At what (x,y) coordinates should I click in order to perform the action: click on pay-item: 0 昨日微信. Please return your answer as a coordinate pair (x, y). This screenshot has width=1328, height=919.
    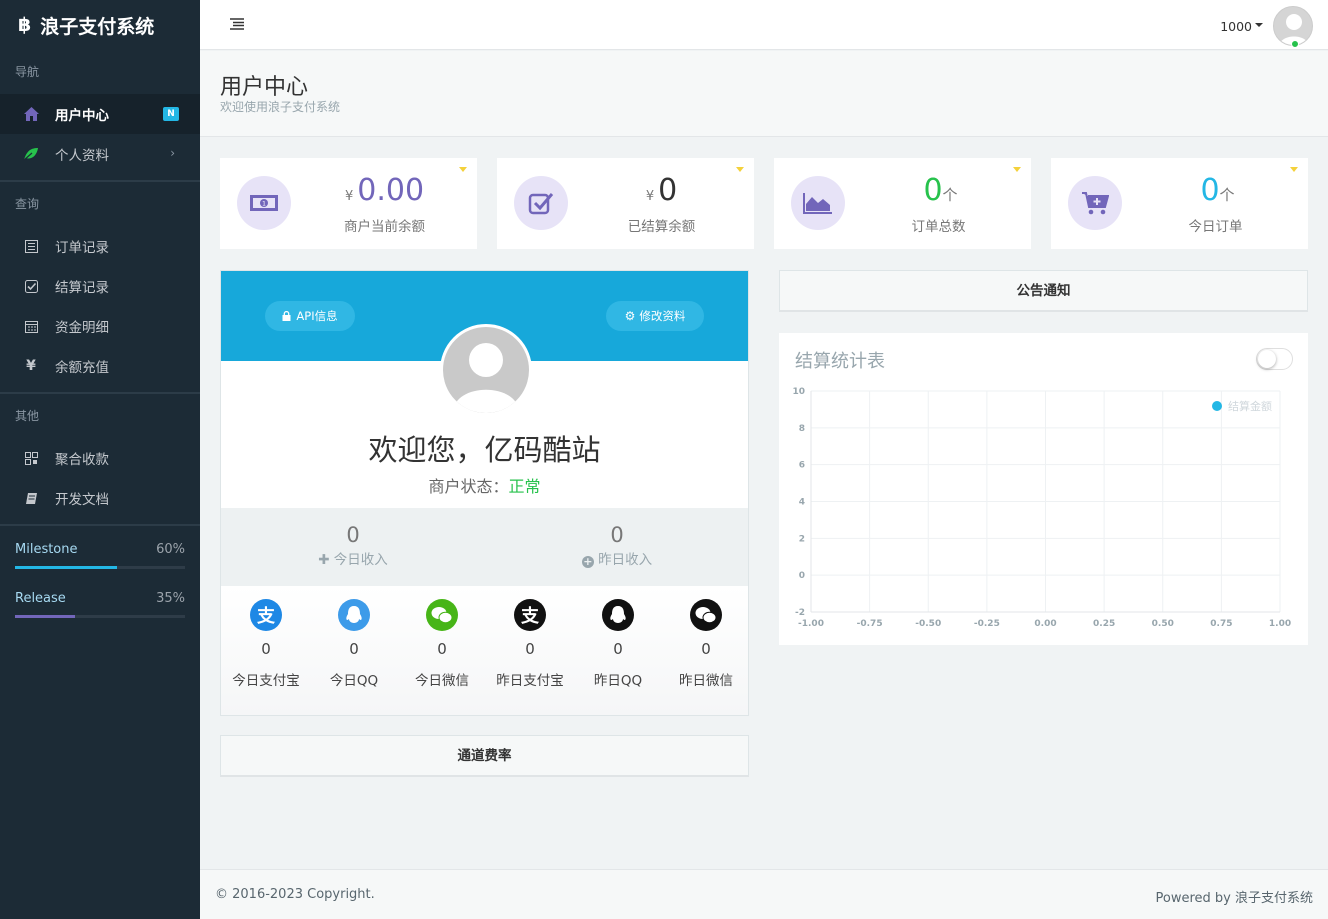
    Looking at the image, I should click on (706, 644).